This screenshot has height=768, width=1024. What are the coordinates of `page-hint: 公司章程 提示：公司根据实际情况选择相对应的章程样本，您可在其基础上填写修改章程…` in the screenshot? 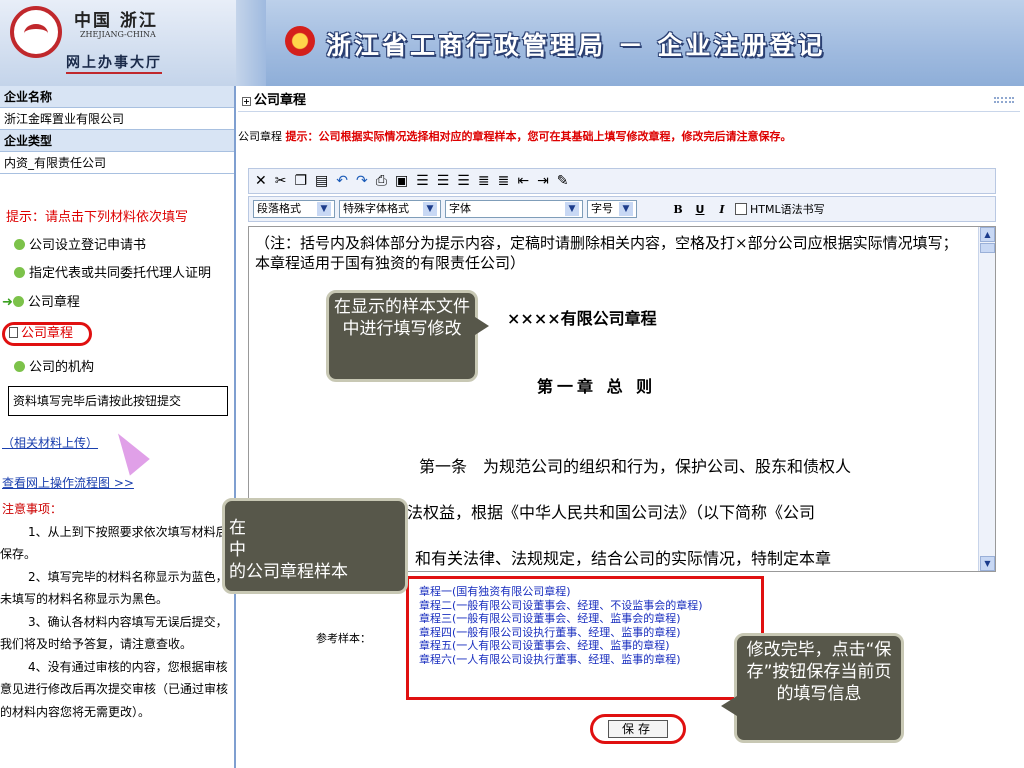 It's located at (515, 136).